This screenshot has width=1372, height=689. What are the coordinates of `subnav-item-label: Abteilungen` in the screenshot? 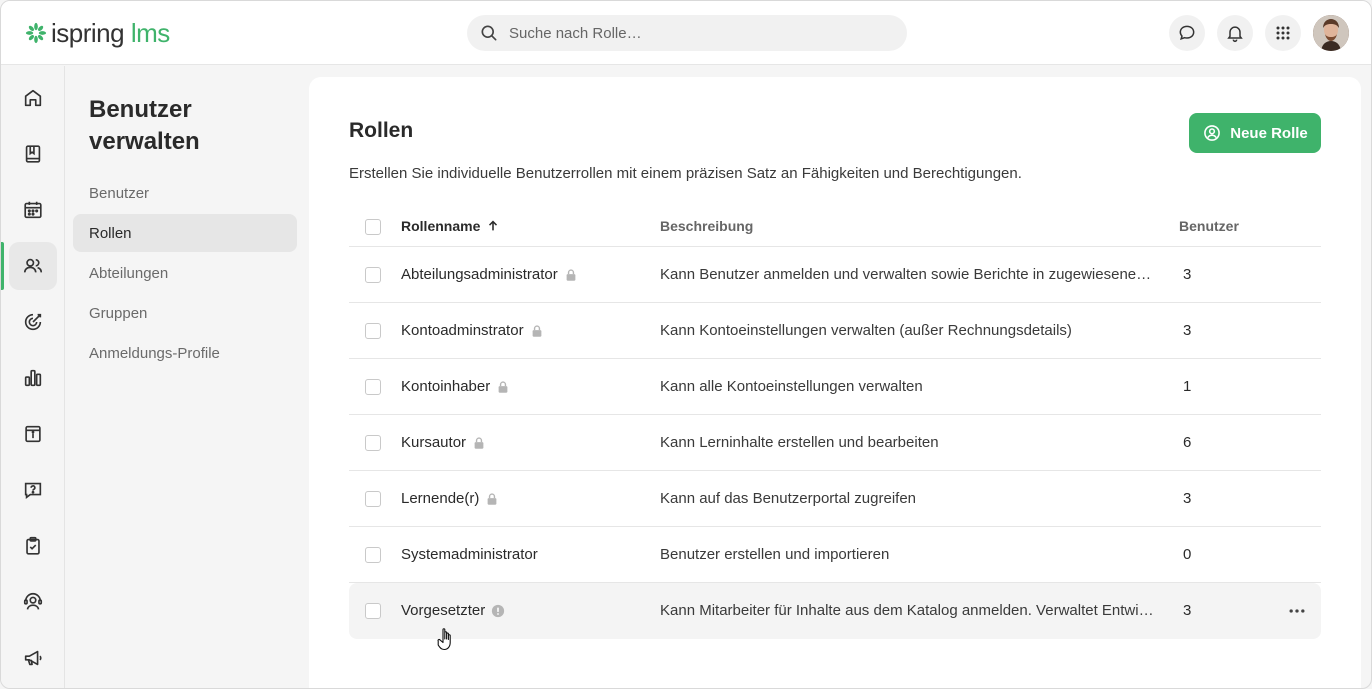 It's located at (129, 273).